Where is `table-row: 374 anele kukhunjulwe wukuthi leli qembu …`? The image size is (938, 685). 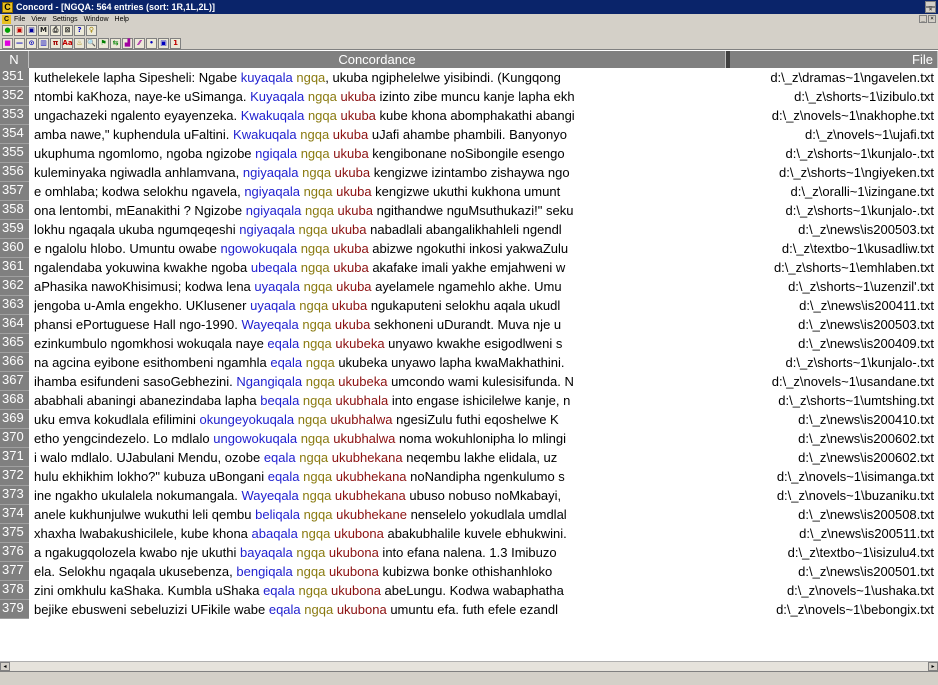
table-row: 374 anele kukhunjulwe wukuthi leli qembu … is located at coordinates (469, 514).